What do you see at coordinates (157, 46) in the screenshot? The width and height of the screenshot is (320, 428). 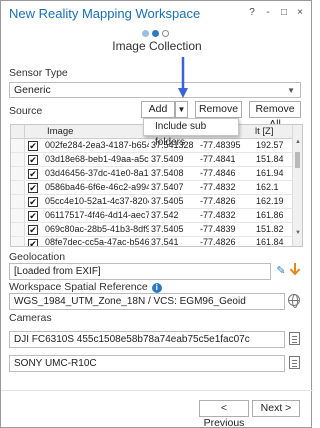 I see `page-title: Image Collection` at bounding box center [157, 46].